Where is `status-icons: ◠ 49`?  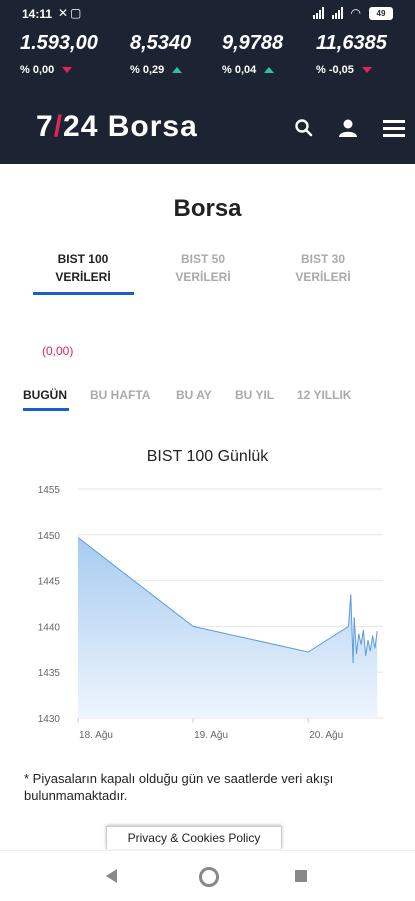 status-icons: ◠ 49 is located at coordinates (352, 13).